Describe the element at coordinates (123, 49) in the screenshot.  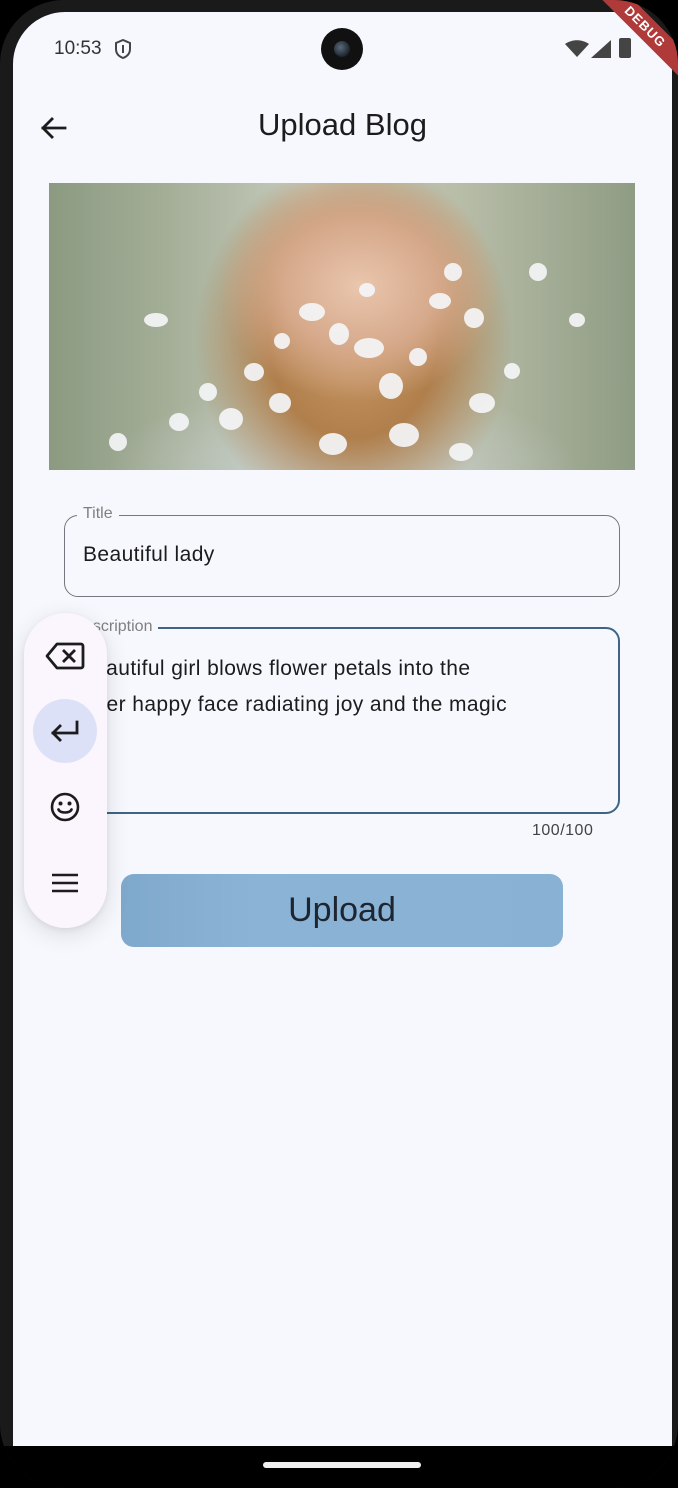
I see `shield-icon` at that location.